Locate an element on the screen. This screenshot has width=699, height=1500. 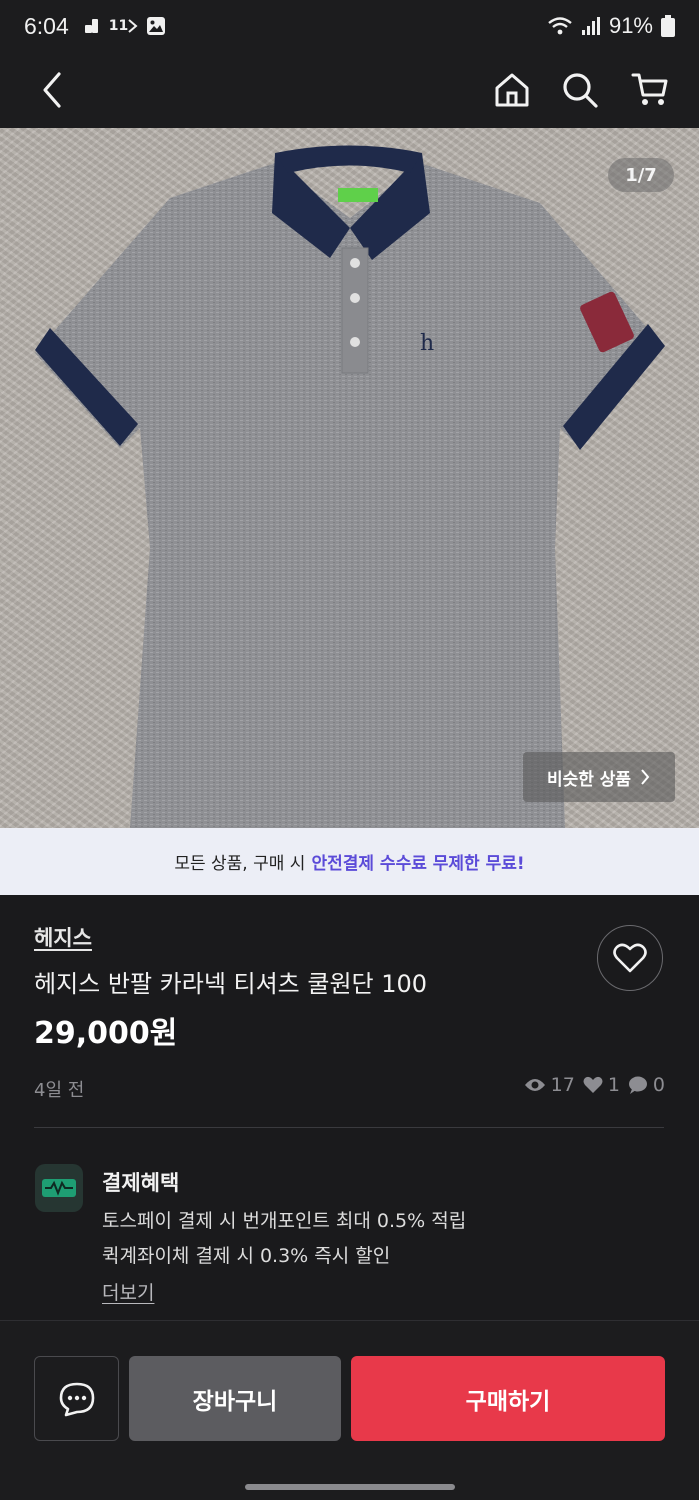
home-indicator is located at coordinates (350, 1487).